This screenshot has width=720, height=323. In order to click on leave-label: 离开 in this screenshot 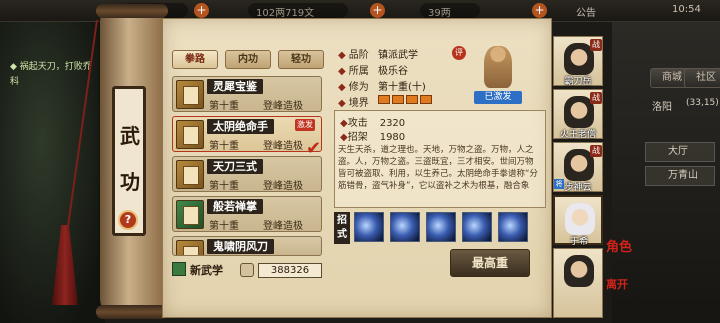, I will do `click(617, 284)`.